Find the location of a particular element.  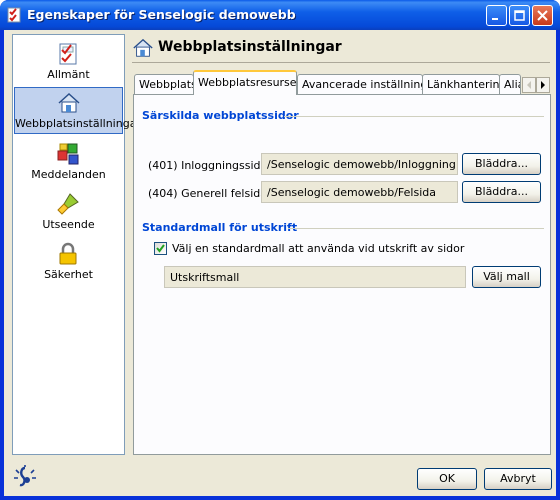

brush-icon is located at coordinates (68, 204).